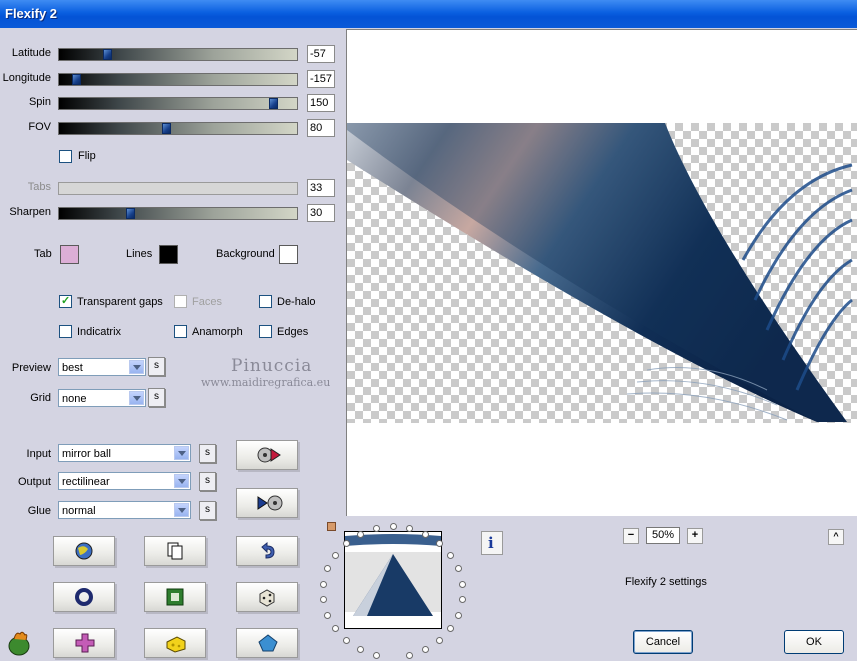 The width and height of the screenshot is (857, 661). I want to click on faces-checkbox, so click(180, 301).